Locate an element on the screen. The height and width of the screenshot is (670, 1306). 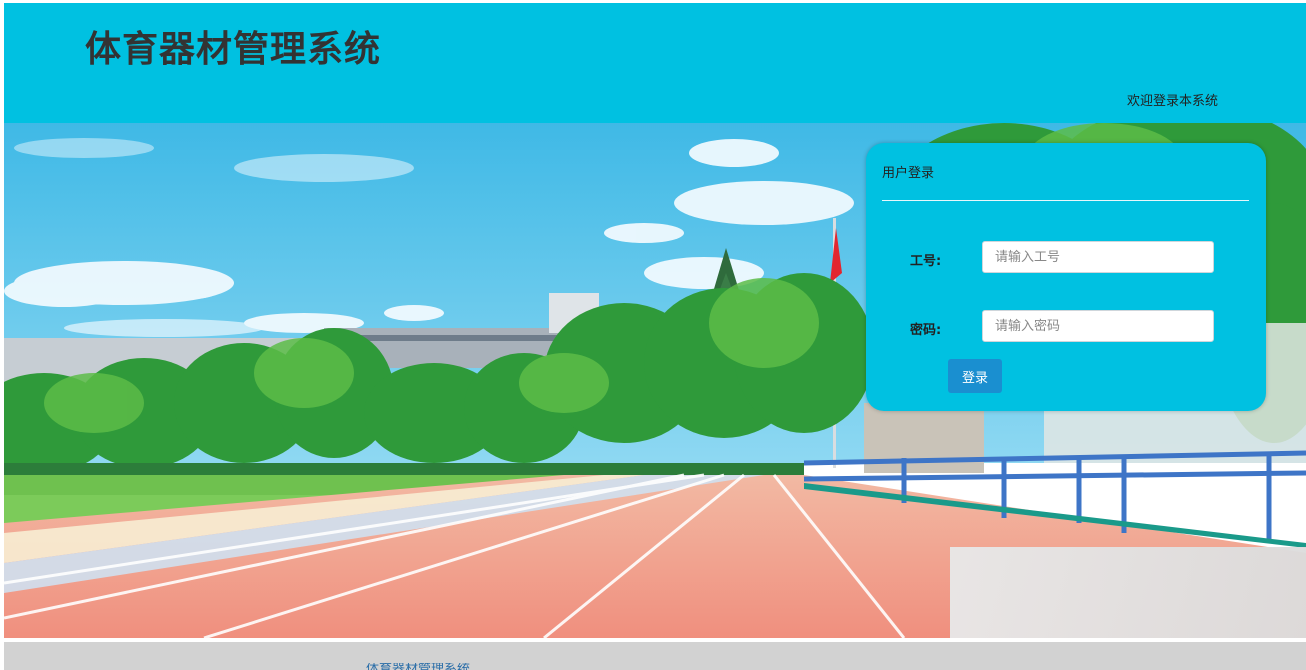
login-panel-title: 用户登录 is located at coordinates (908, 173).